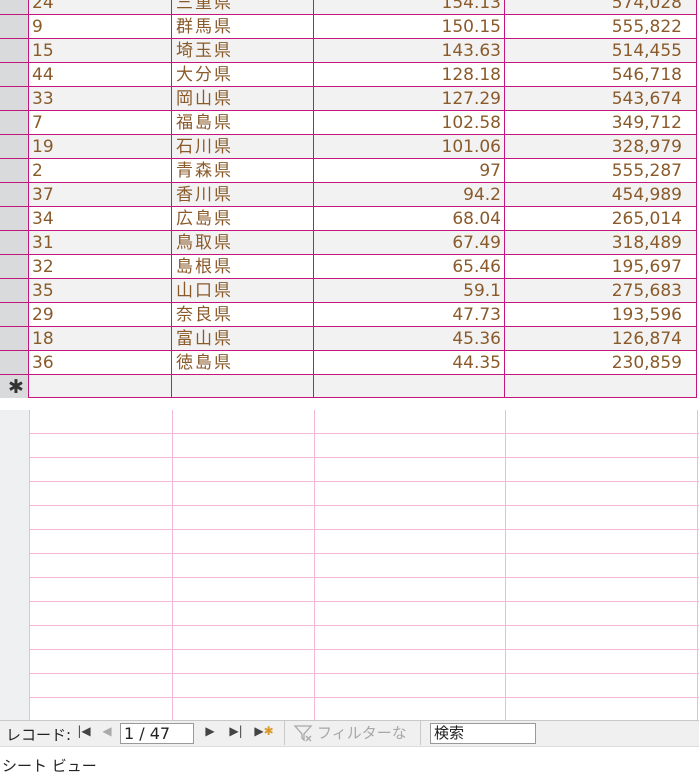  Describe the element at coordinates (243, 218) in the screenshot. I see `name-cell: 広島県` at that location.